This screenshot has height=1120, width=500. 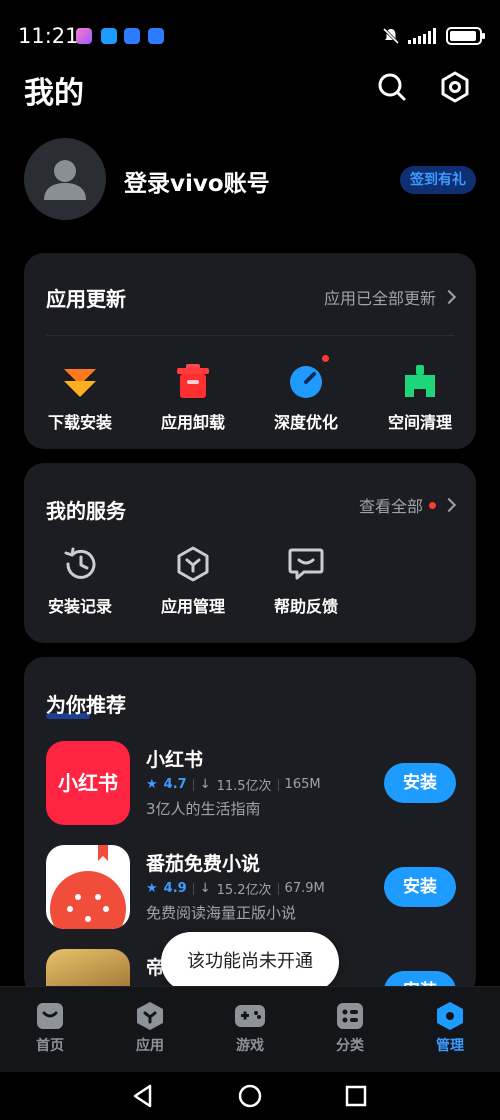 I want to click on all-updated-link: 应用已全部更新, so click(x=390, y=297).